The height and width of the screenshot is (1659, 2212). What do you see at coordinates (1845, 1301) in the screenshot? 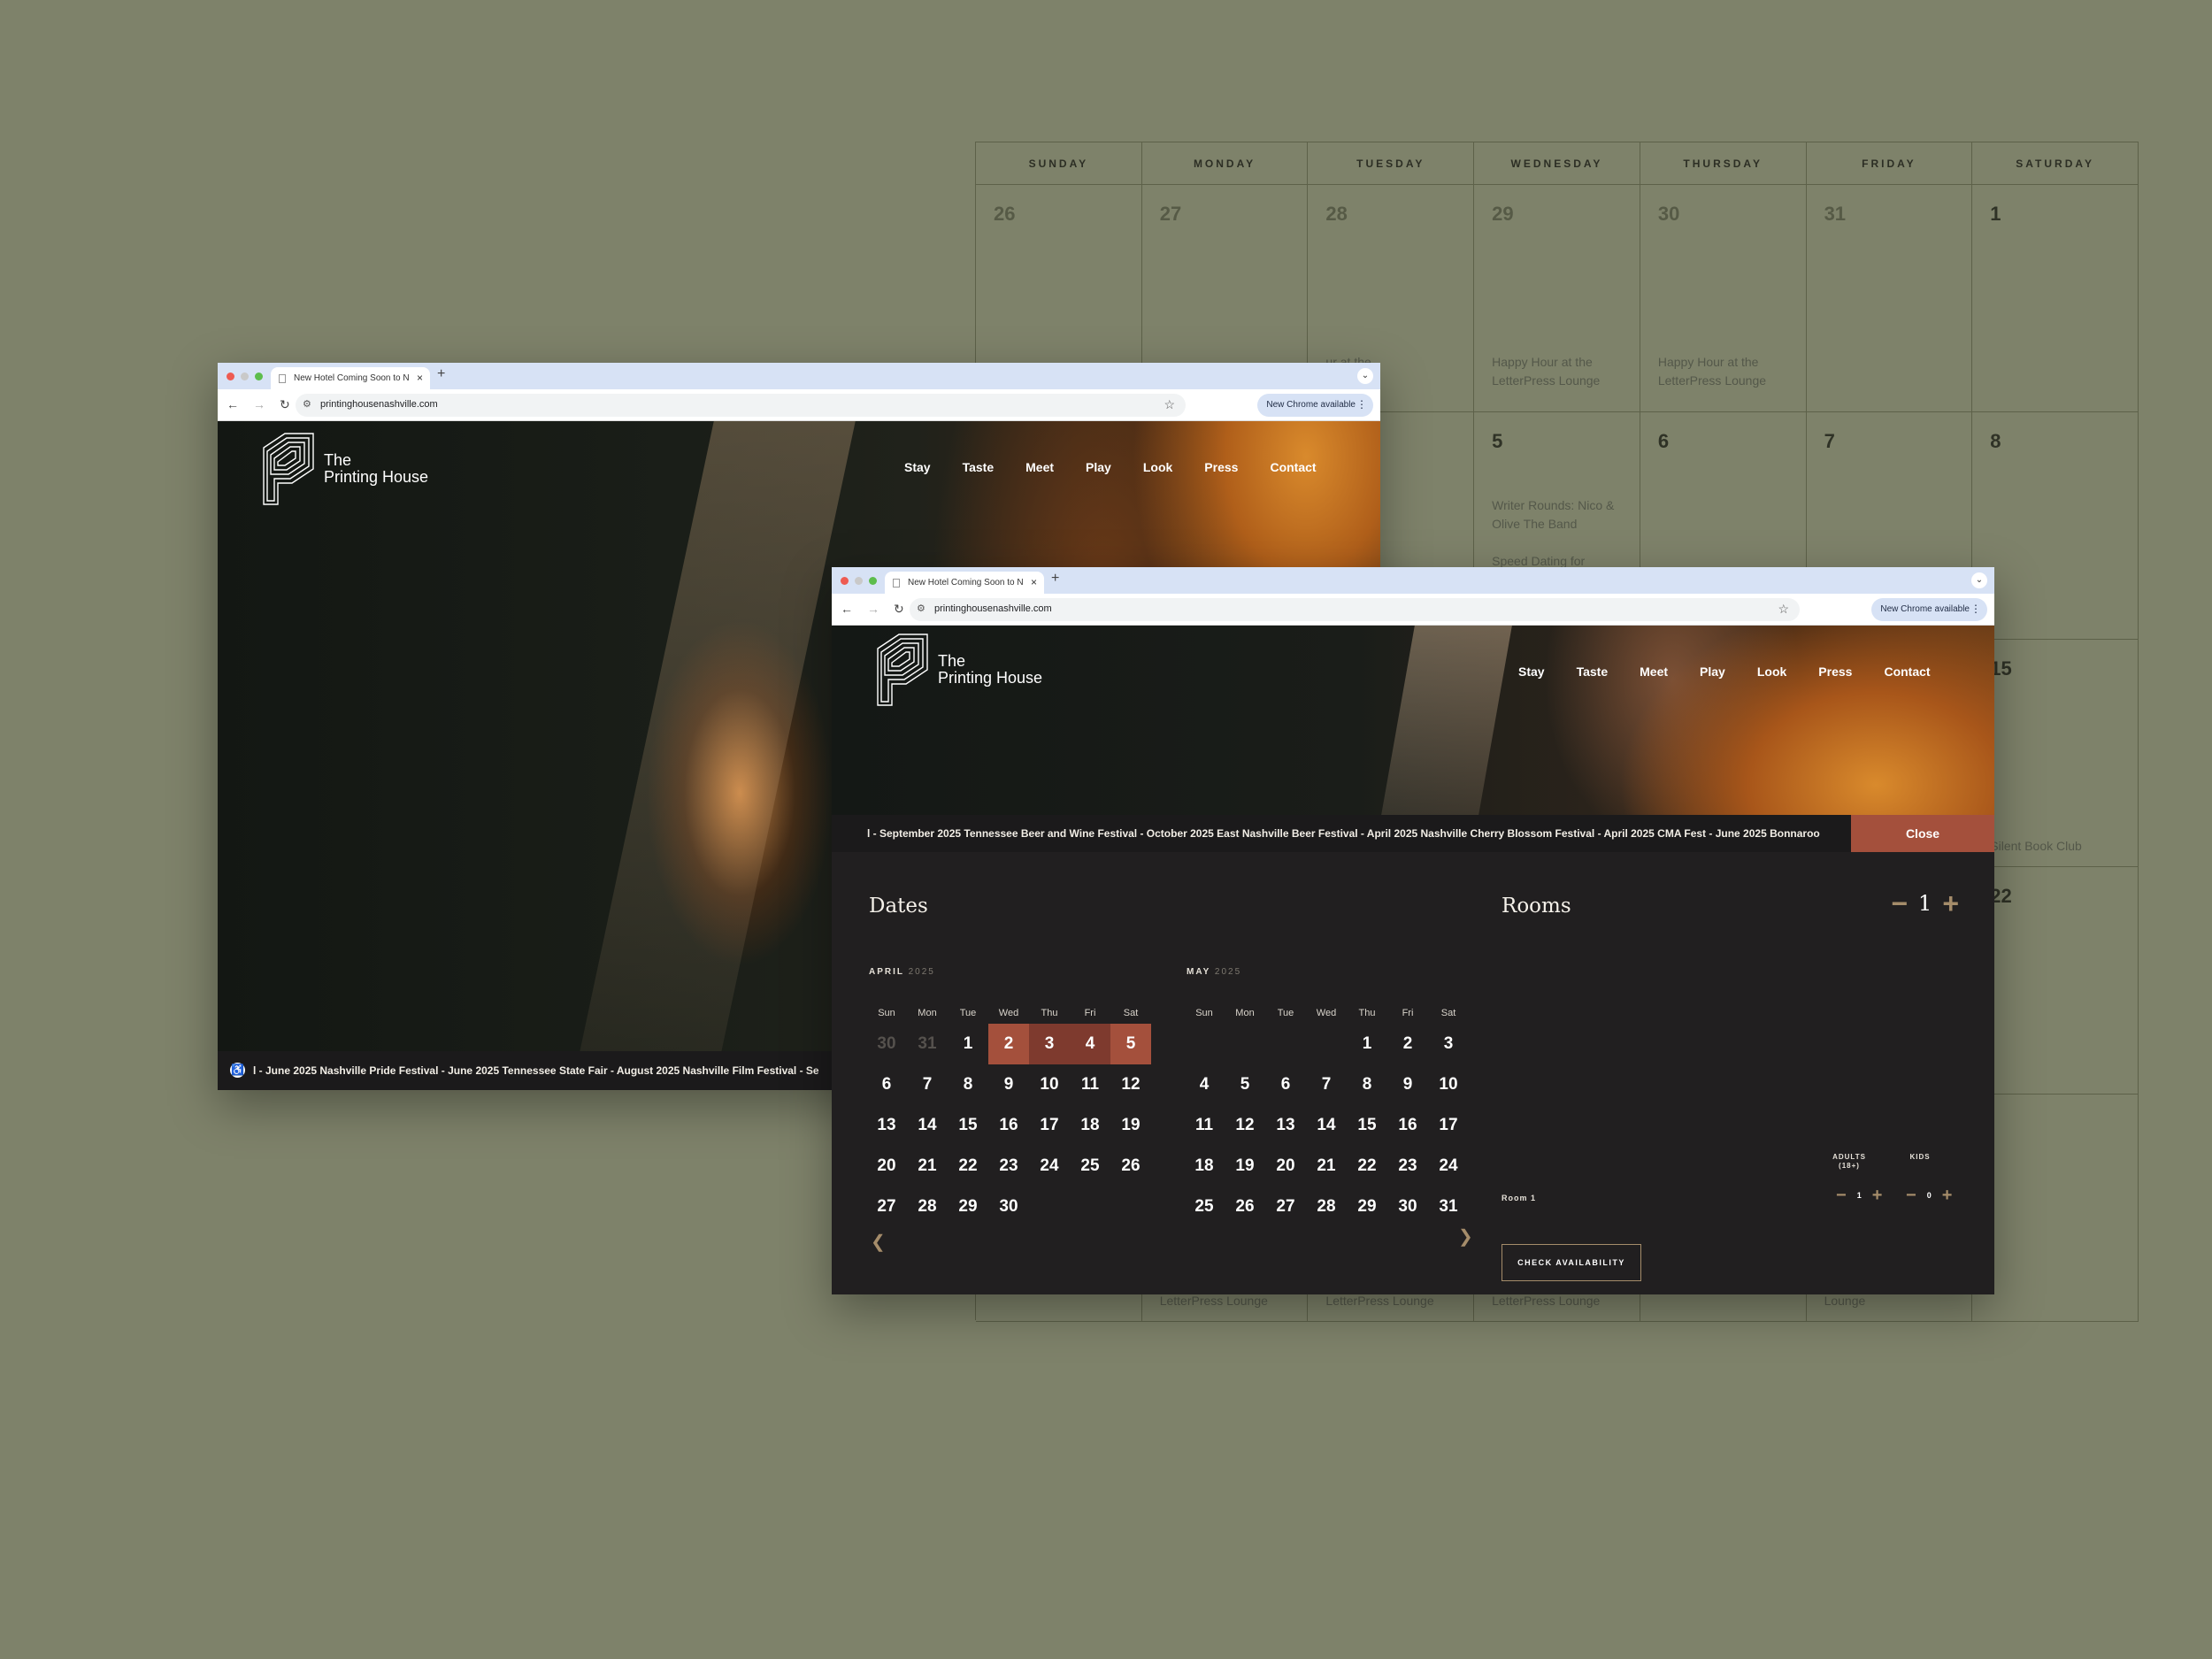
I see `calendar-event: Lounge` at bounding box center [1845, 1301].